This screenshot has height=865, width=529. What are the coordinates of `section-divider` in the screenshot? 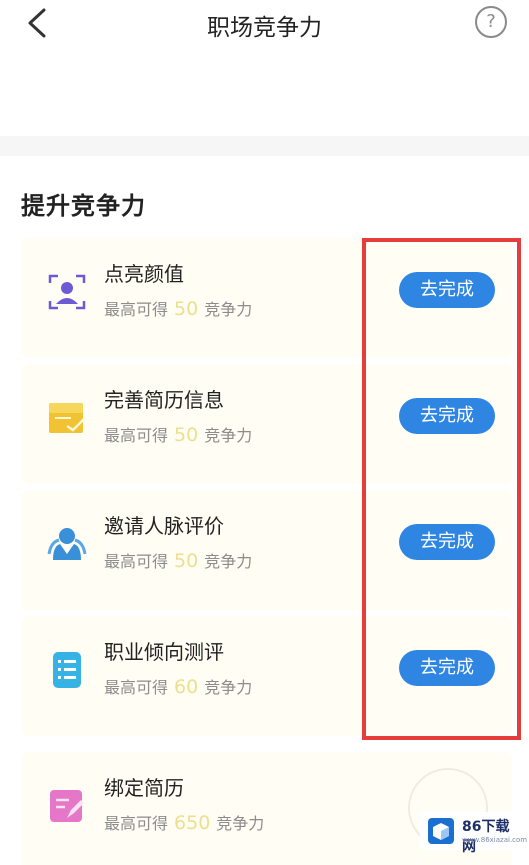 It's located at (264, 146).